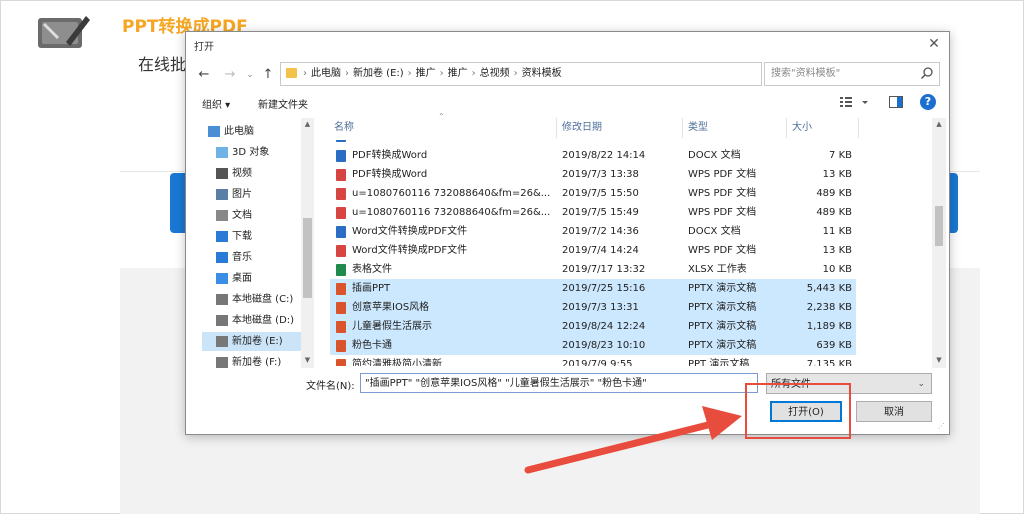  I want to click on file-row: 插画PPT 2019/7/25 15:16 PPTX 演示文稿 5,443 KB, so click(593, 288).